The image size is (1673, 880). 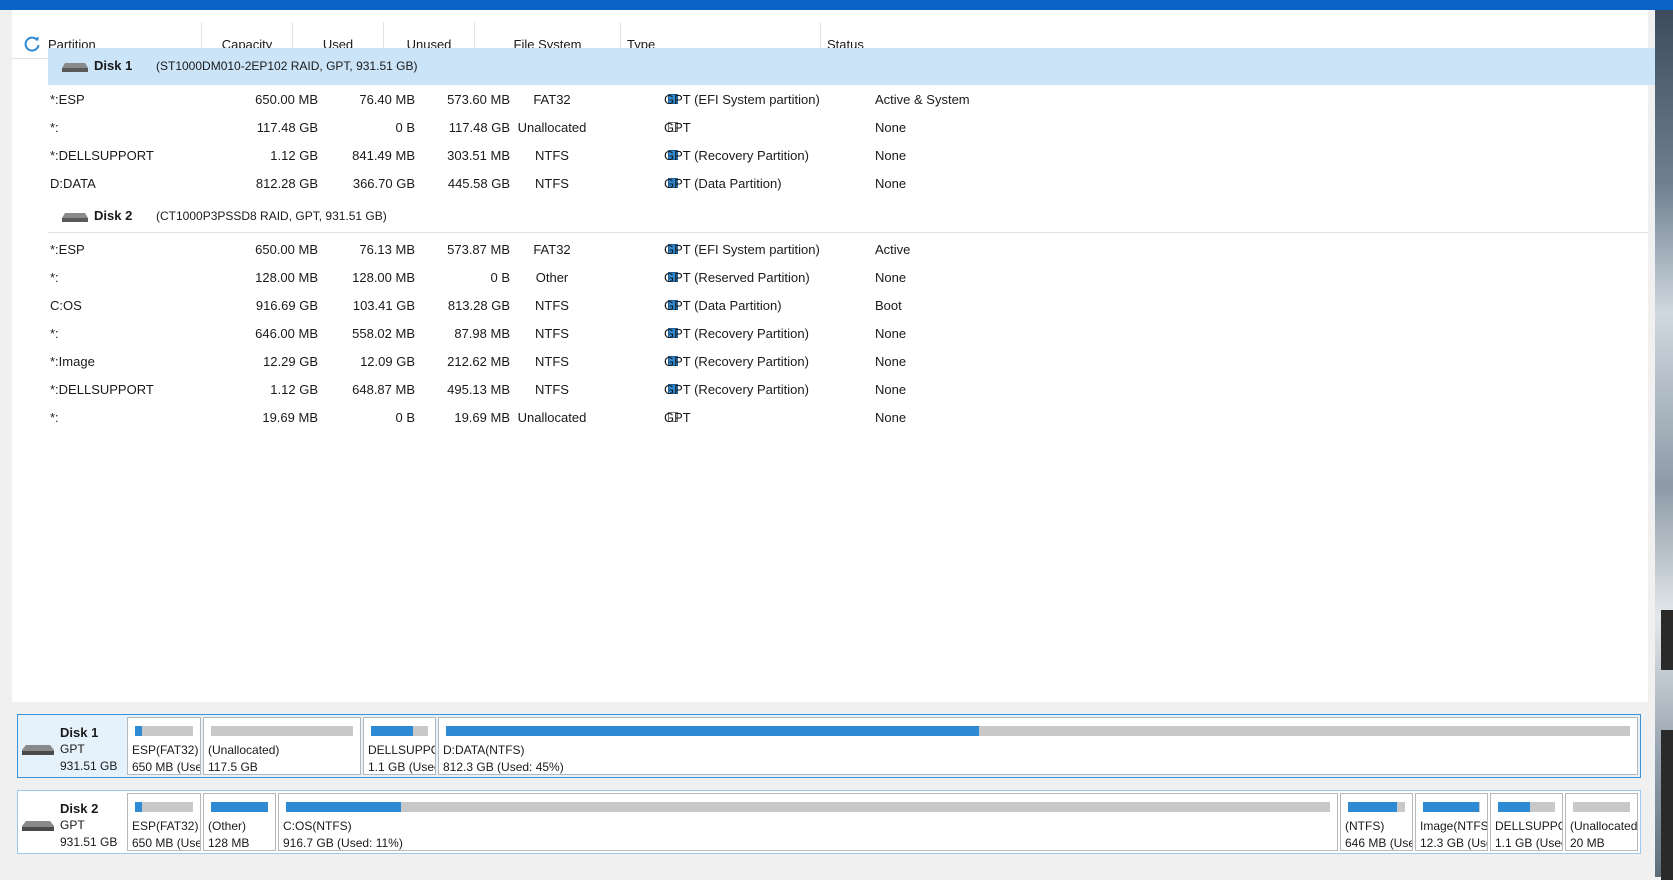 What do you see at coordinates (271, 216) in the screenshot?
I see `disk-description: (CT1000P3PSSD8 RAID, GPT, 931.51 GB)` at bounding box center [271, 216].